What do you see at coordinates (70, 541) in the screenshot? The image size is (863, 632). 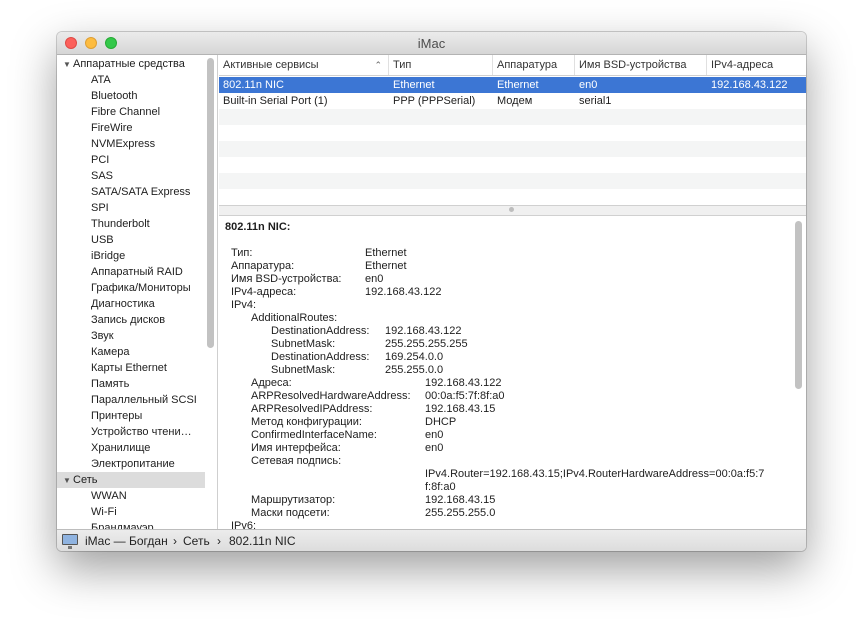 I see `imac-icon` at bounding box center [70, 541].